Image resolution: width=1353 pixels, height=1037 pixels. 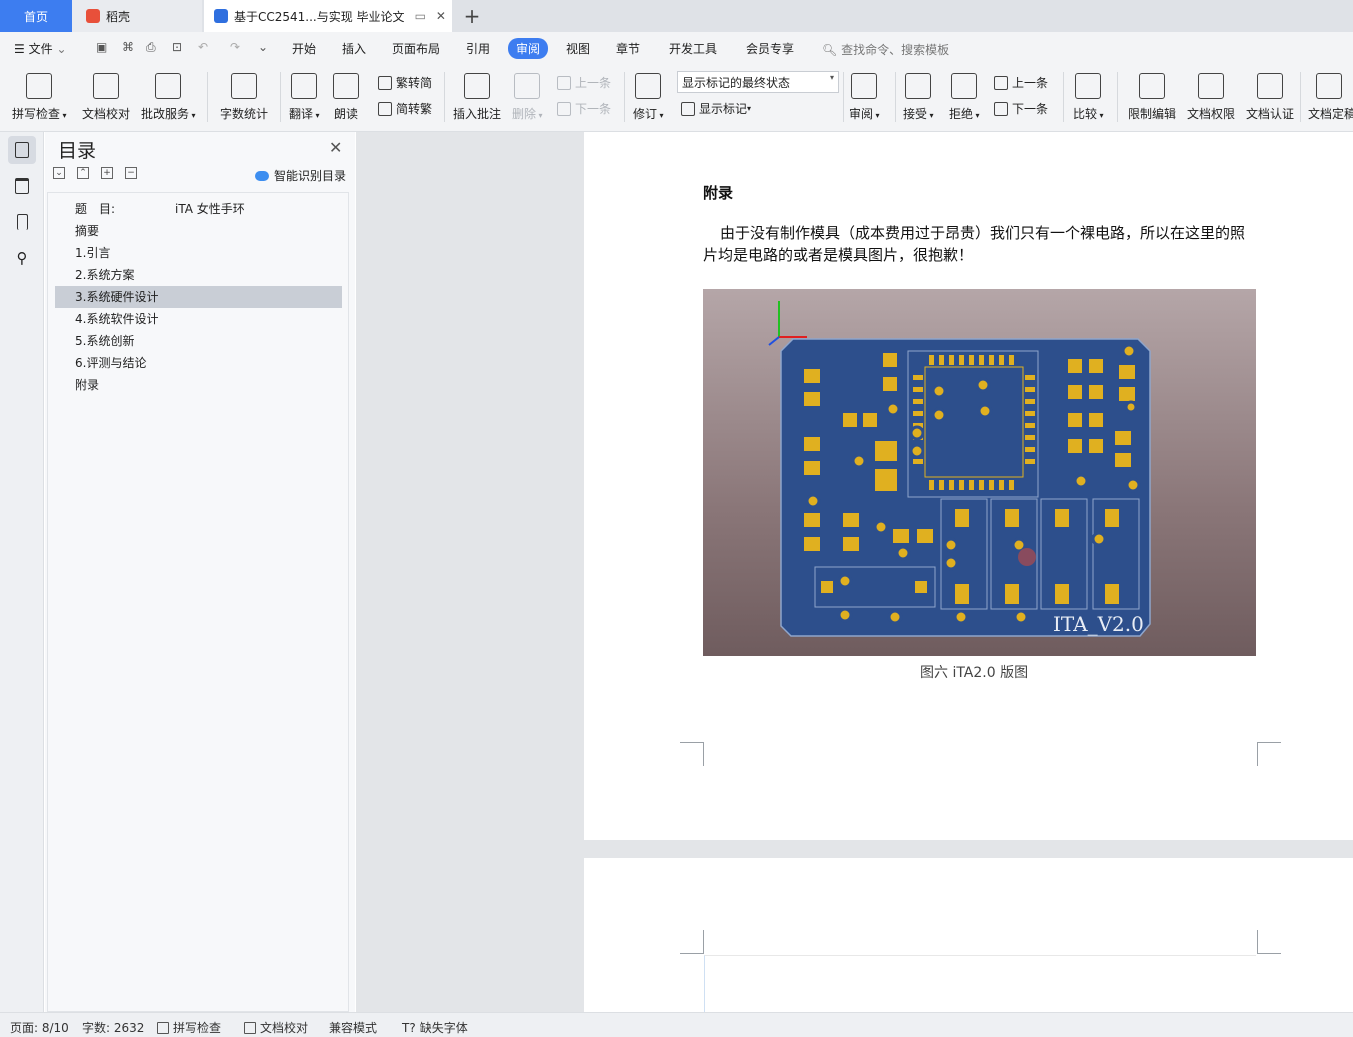 What do you see at coordinates (276, 1027) in the screenshot?
I see `status-doc-proof: 文档校对` at bounding box center [276, 1027].